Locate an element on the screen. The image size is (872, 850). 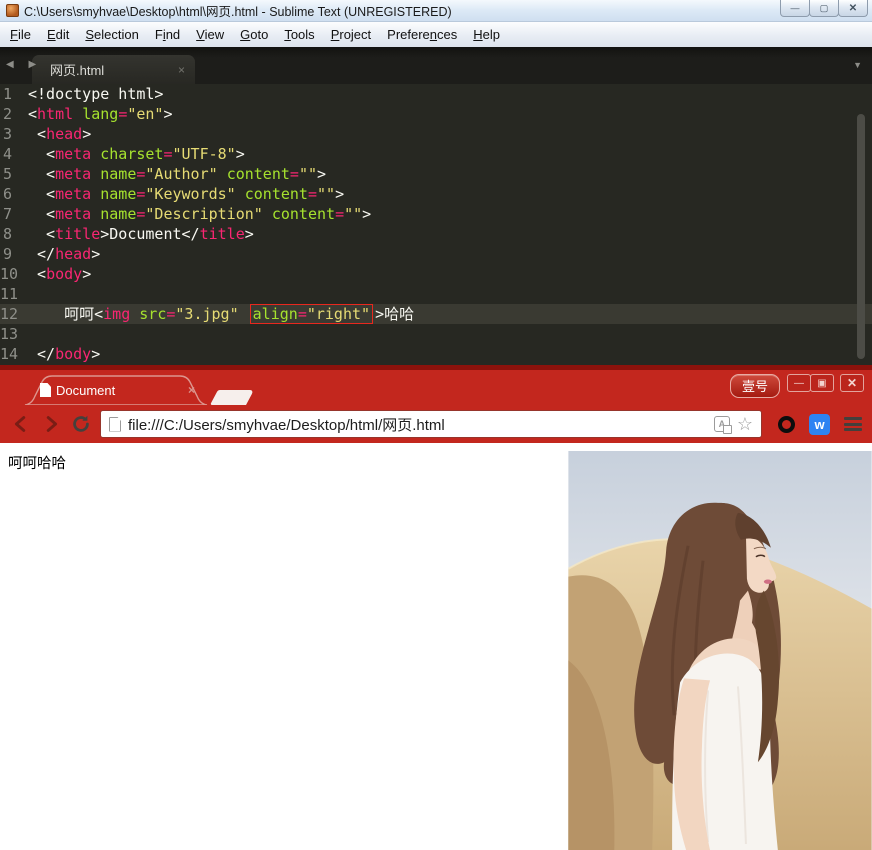
line-number: 10 is located at coordinates (9, 274).